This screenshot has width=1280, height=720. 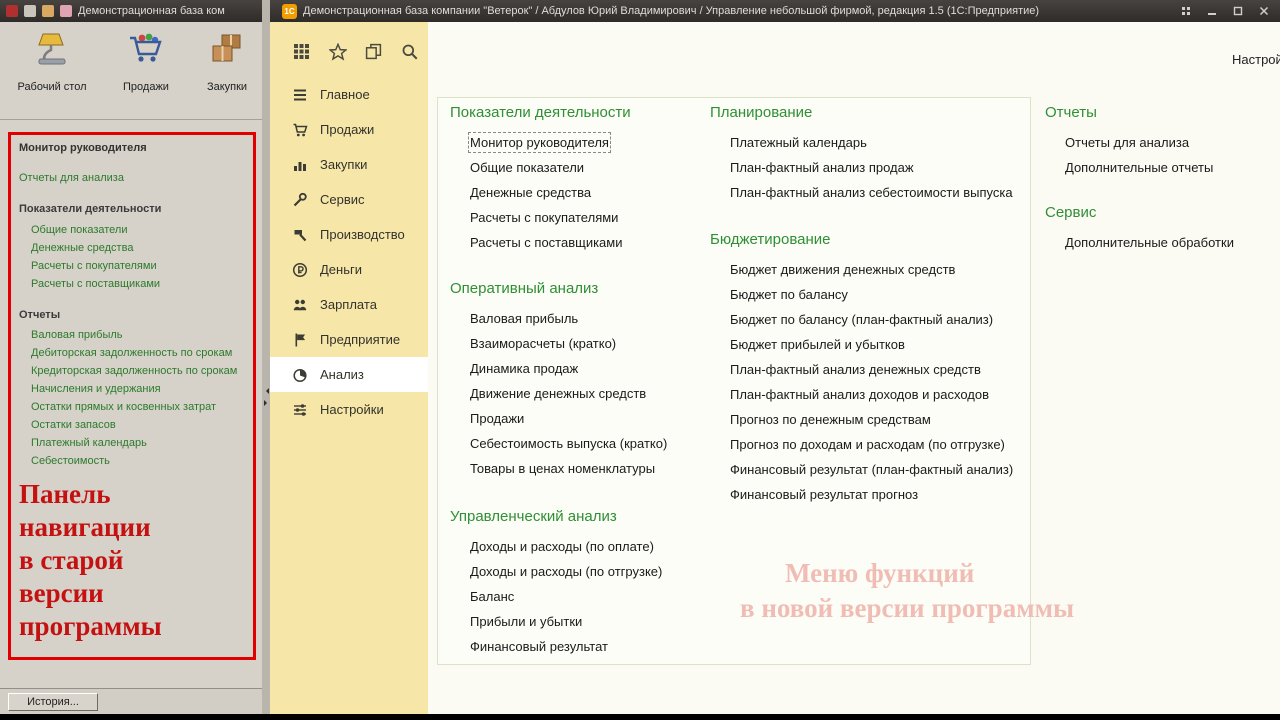 What do you see at coordinates (138, 353) in the screenshot?
I see `nav-link: Дебиторская задолженность по срокам` at bounding box center [138, 353].